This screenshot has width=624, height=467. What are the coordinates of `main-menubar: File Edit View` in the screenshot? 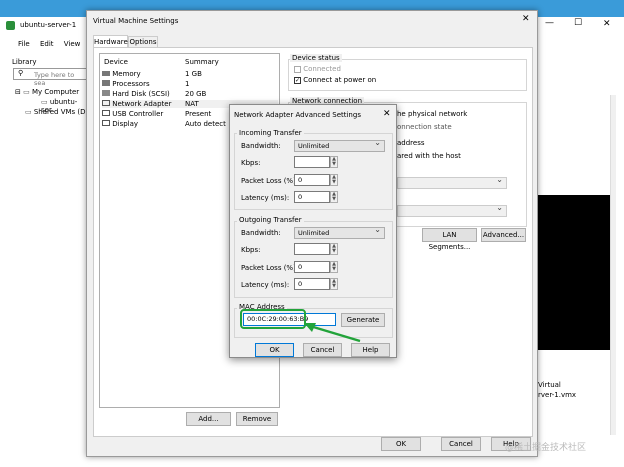 It's located at (53, 44).